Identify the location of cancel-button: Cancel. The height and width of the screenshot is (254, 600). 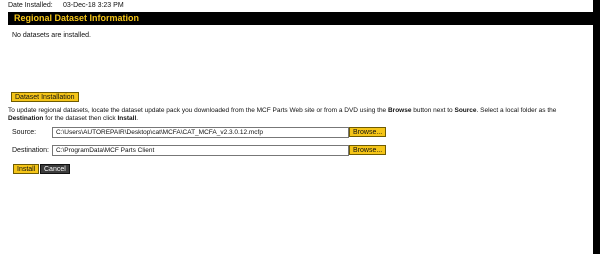
(55, 169).